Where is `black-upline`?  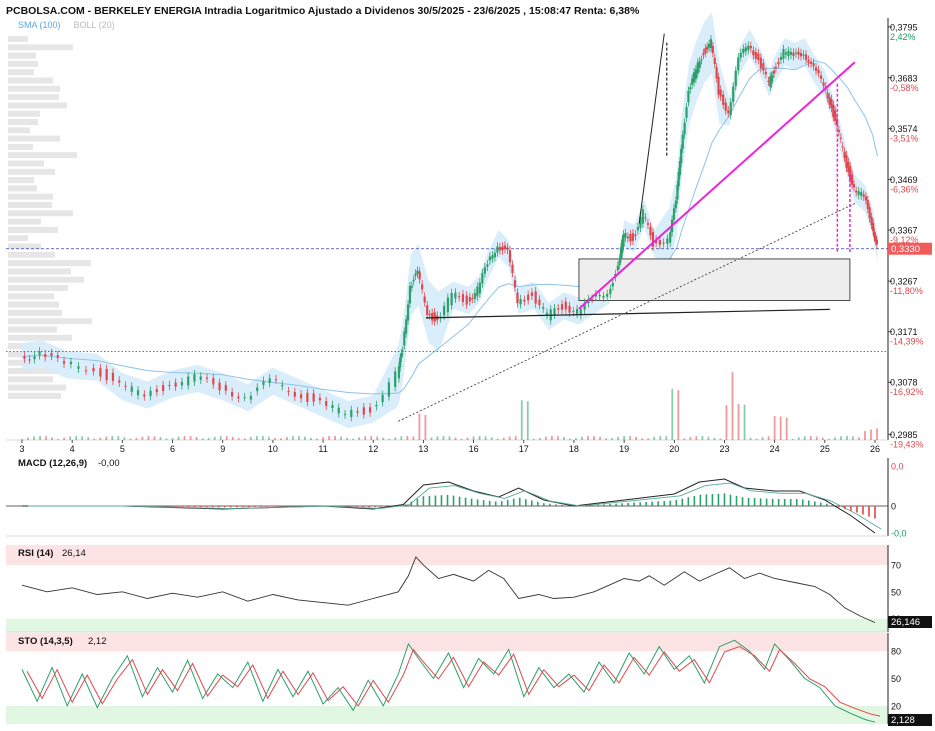 black-upline is located at coordinates (651, 129).